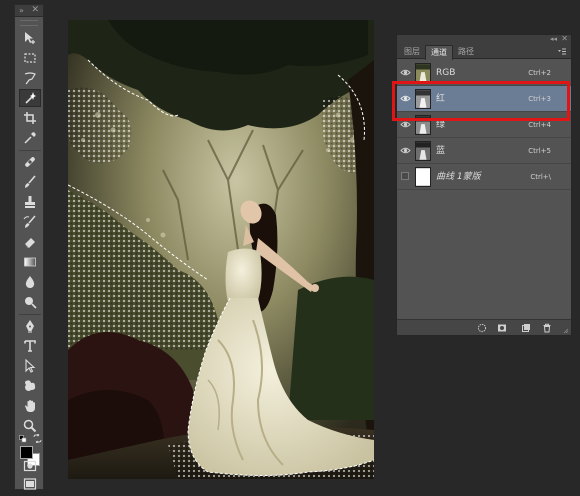 The height and width of the screenshot is (496, 580). I want to click on screen-mode-icon, so click(30, 484).